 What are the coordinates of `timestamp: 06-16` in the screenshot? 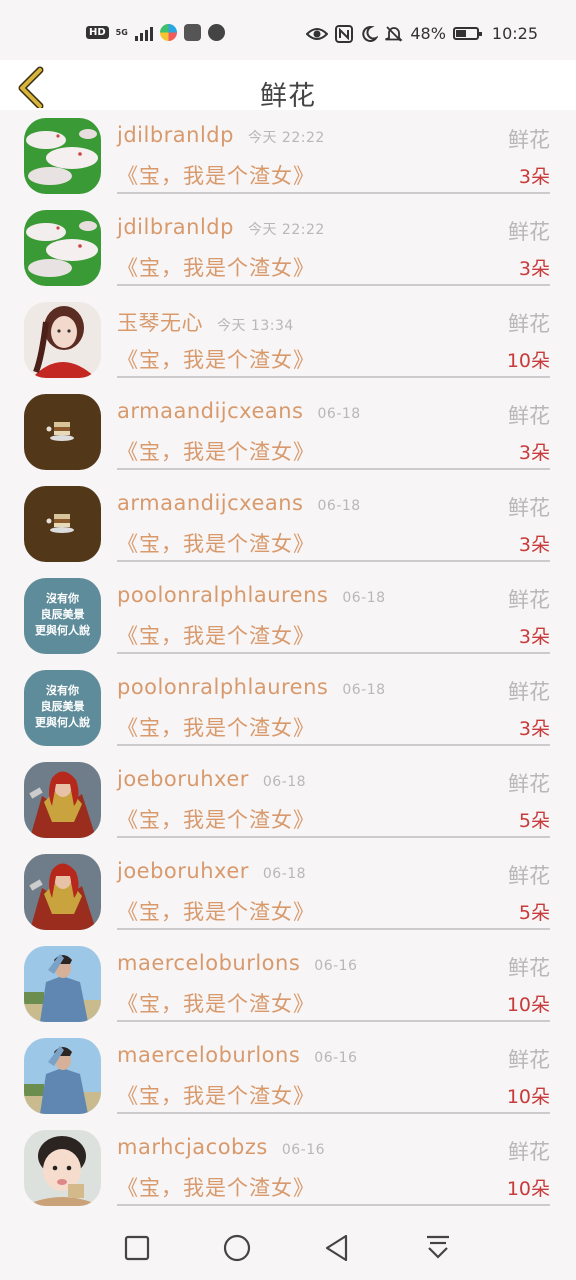 It's located at (336, 1058).